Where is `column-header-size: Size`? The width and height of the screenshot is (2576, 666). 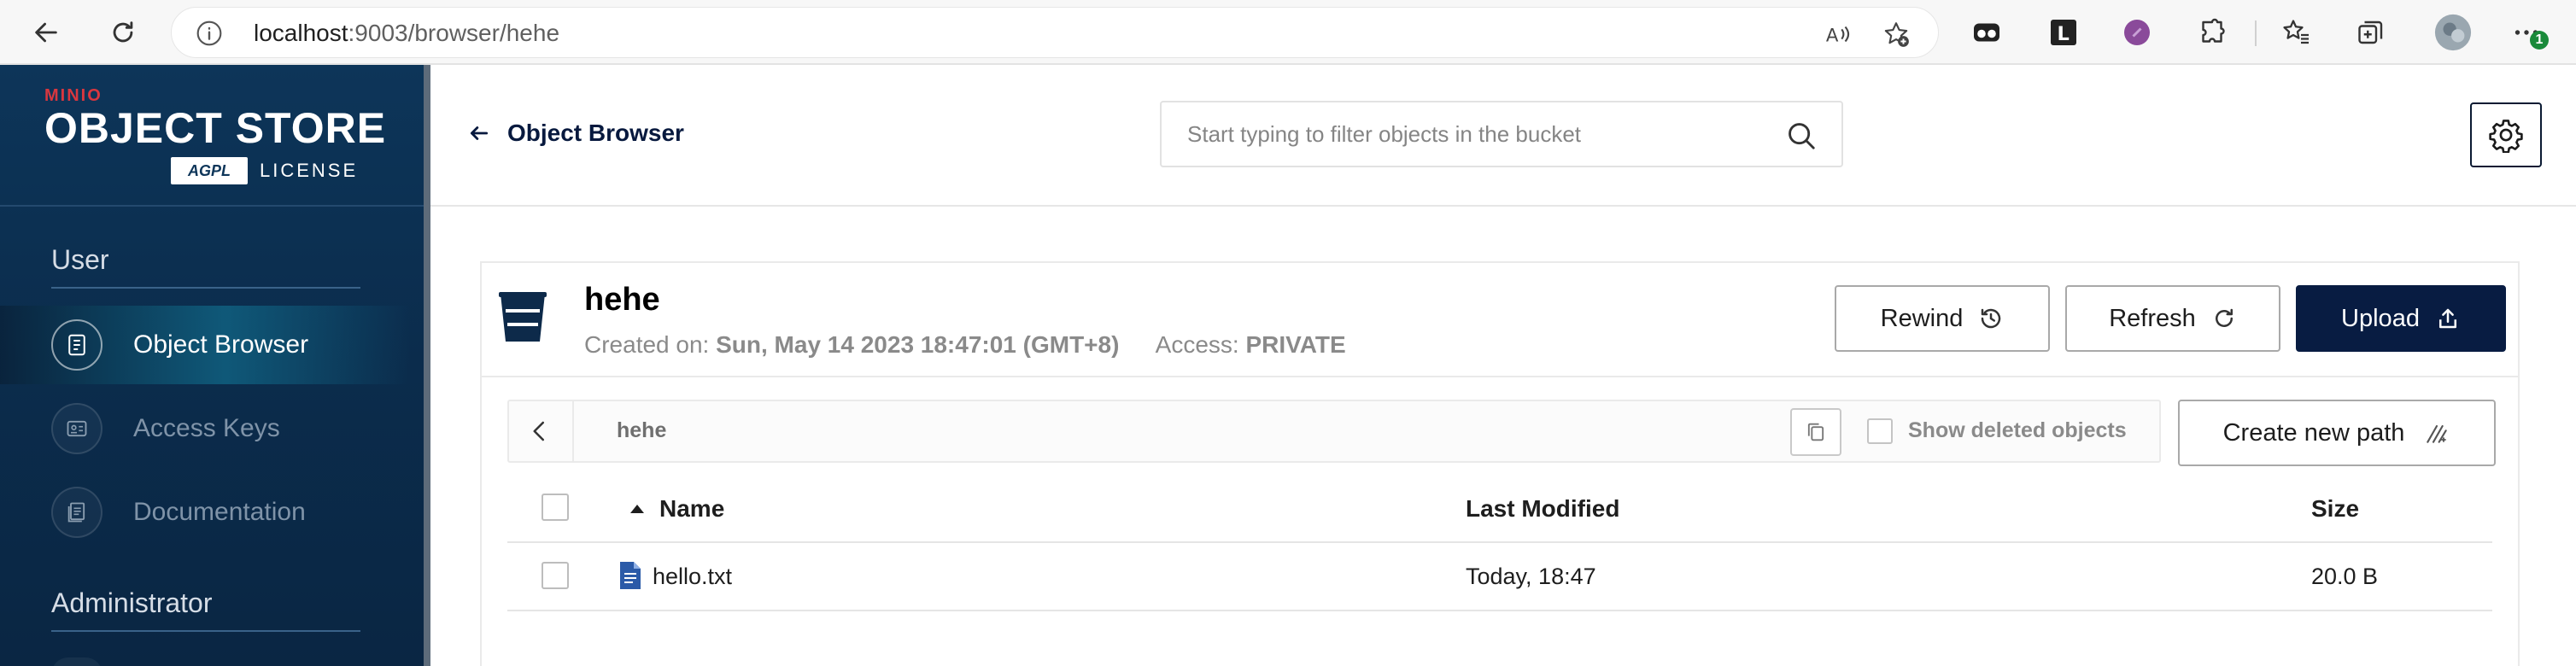 column-header-size: Size is located at coordinates (2335, 509).